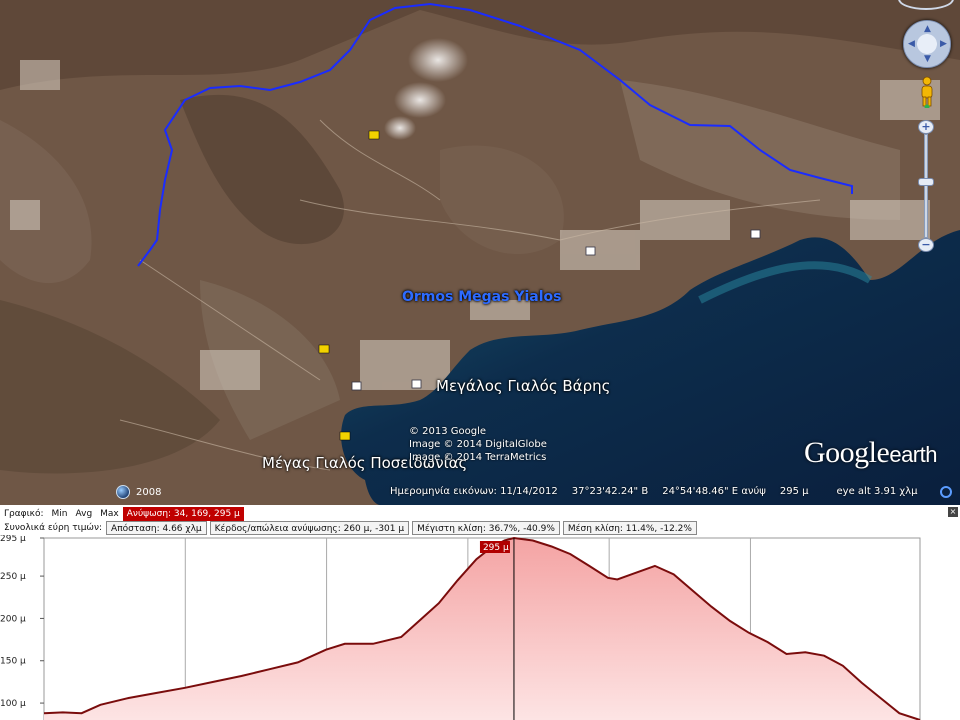 The image size is (960, 720). What do you see at coordinates (927, 29) in the screenshot?
I see `pan-up-icon: ▲` at bounding box center [927, 29].